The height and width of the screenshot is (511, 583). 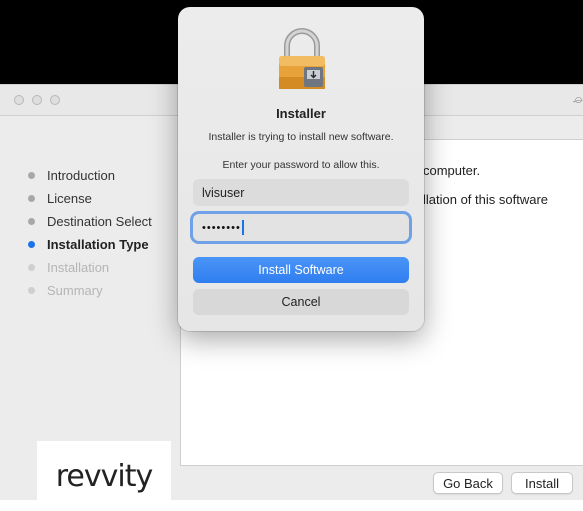 What do you see at coordinates (55, 100) in the screenshot?
I see `zoom-window-button` at bounding box center [55, 100].